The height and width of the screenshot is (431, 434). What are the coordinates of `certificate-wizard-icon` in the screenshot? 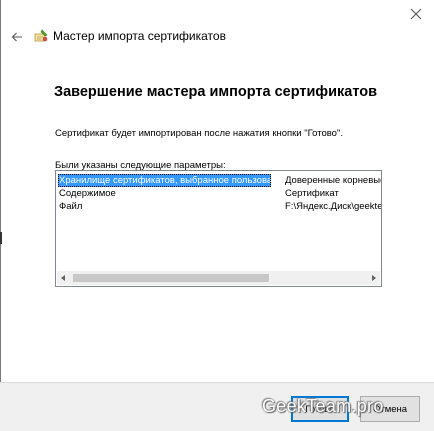 It's located at (41, 35).